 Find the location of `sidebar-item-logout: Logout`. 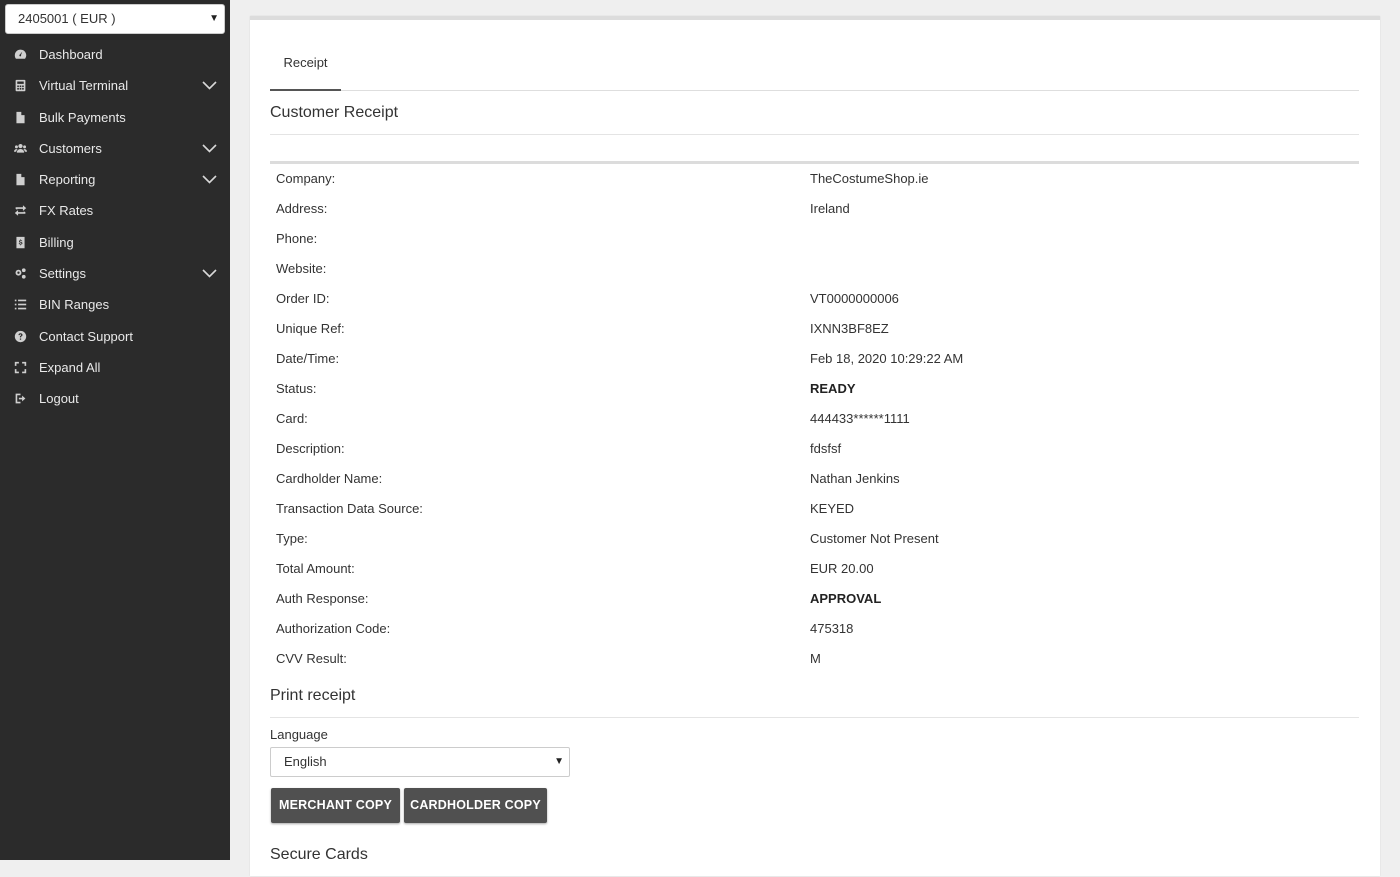

sidebar-item-logout: Logout is located at coordinates (115, 398).